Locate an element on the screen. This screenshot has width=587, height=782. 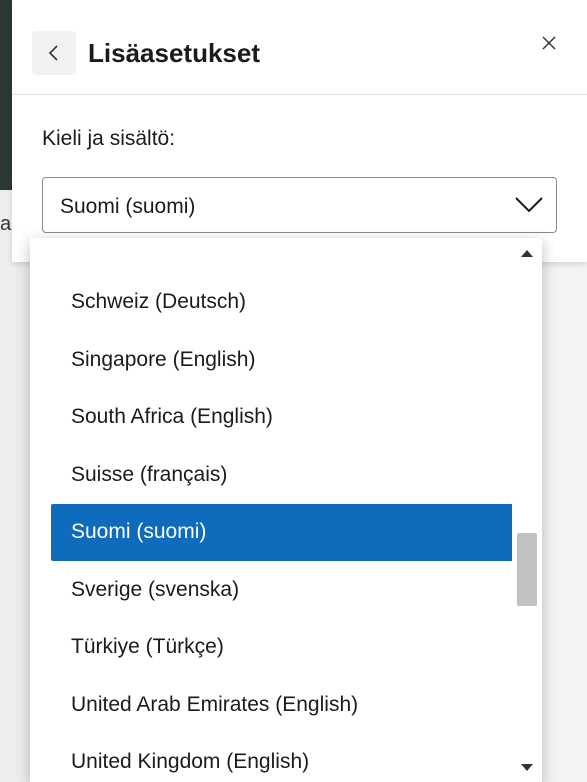
dropdown-option is located at coordinates (286, 256).